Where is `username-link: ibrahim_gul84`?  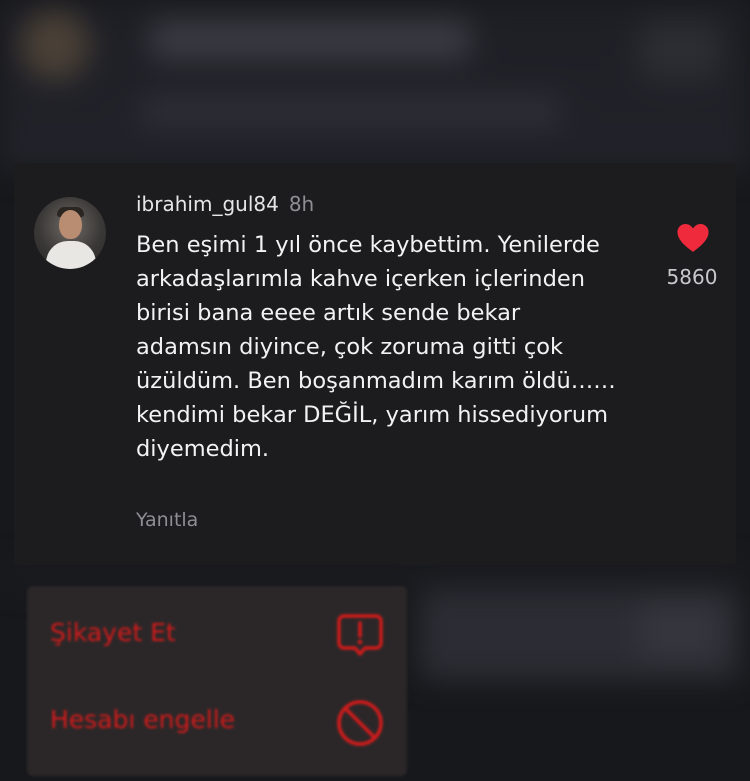
username-link: ibrahim_gul84 is located at coordinates (207, 204).